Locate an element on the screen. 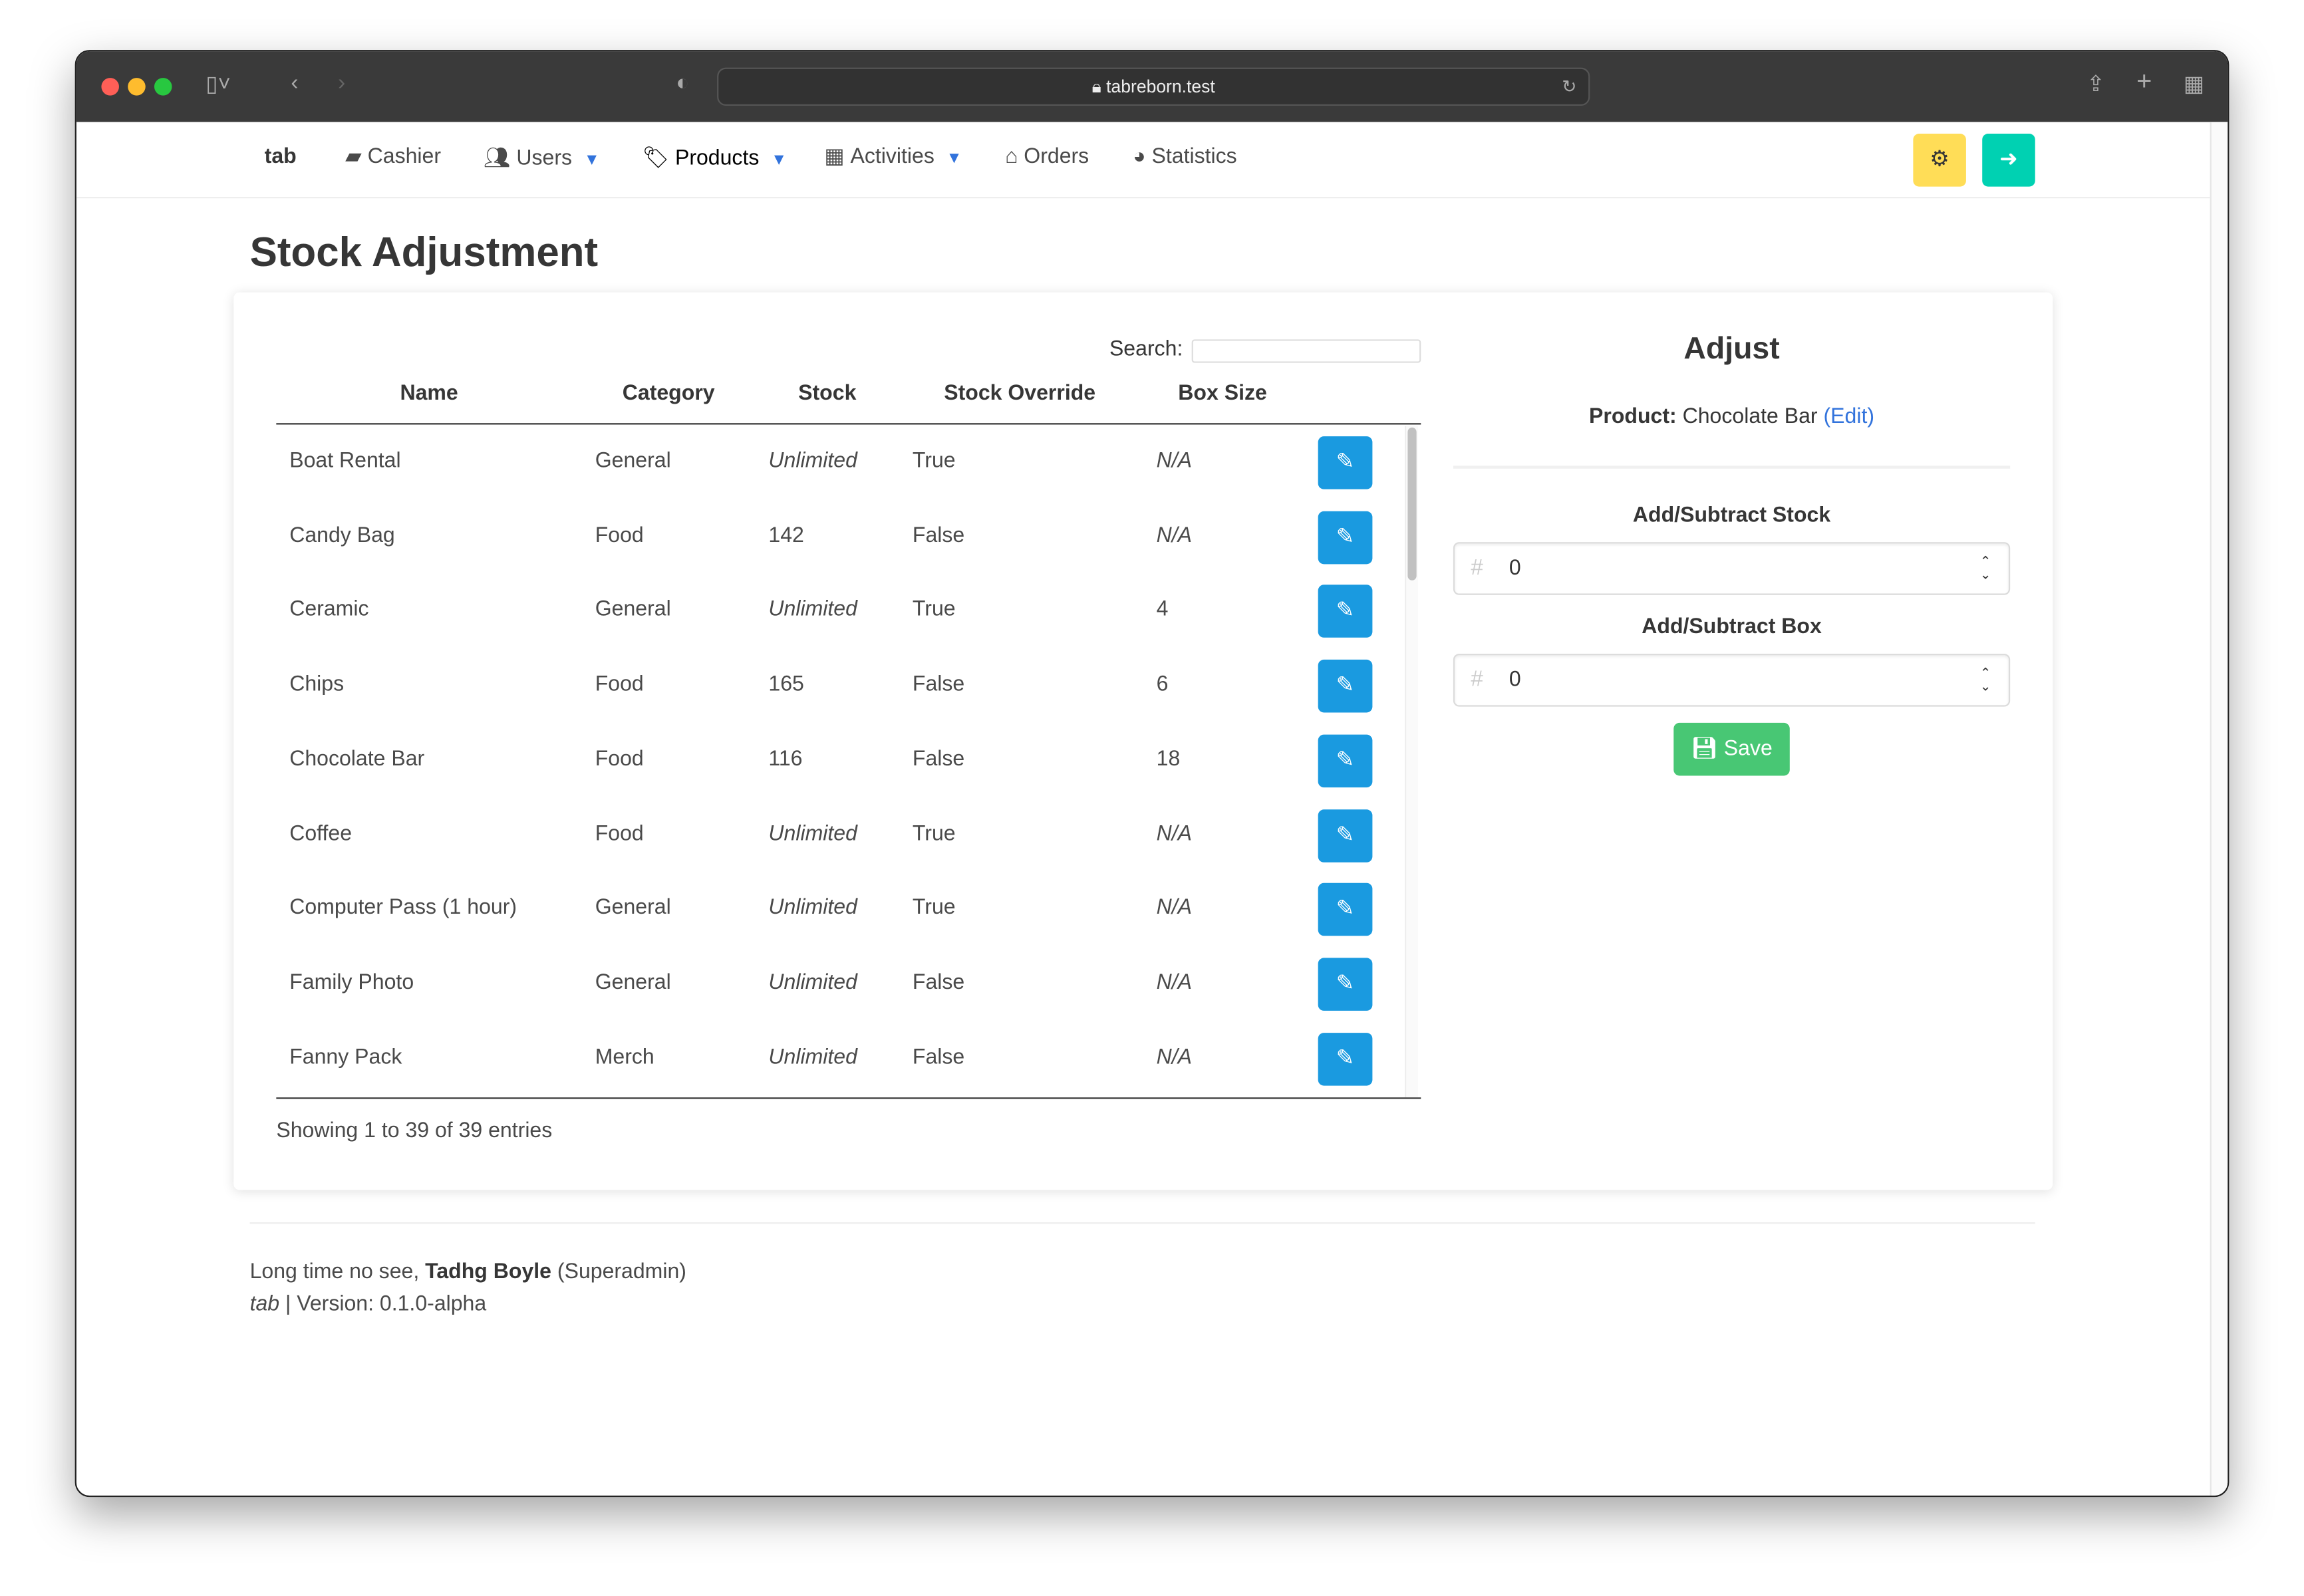  basket-icon: ⌂ is located at coordinates (1011, 157).